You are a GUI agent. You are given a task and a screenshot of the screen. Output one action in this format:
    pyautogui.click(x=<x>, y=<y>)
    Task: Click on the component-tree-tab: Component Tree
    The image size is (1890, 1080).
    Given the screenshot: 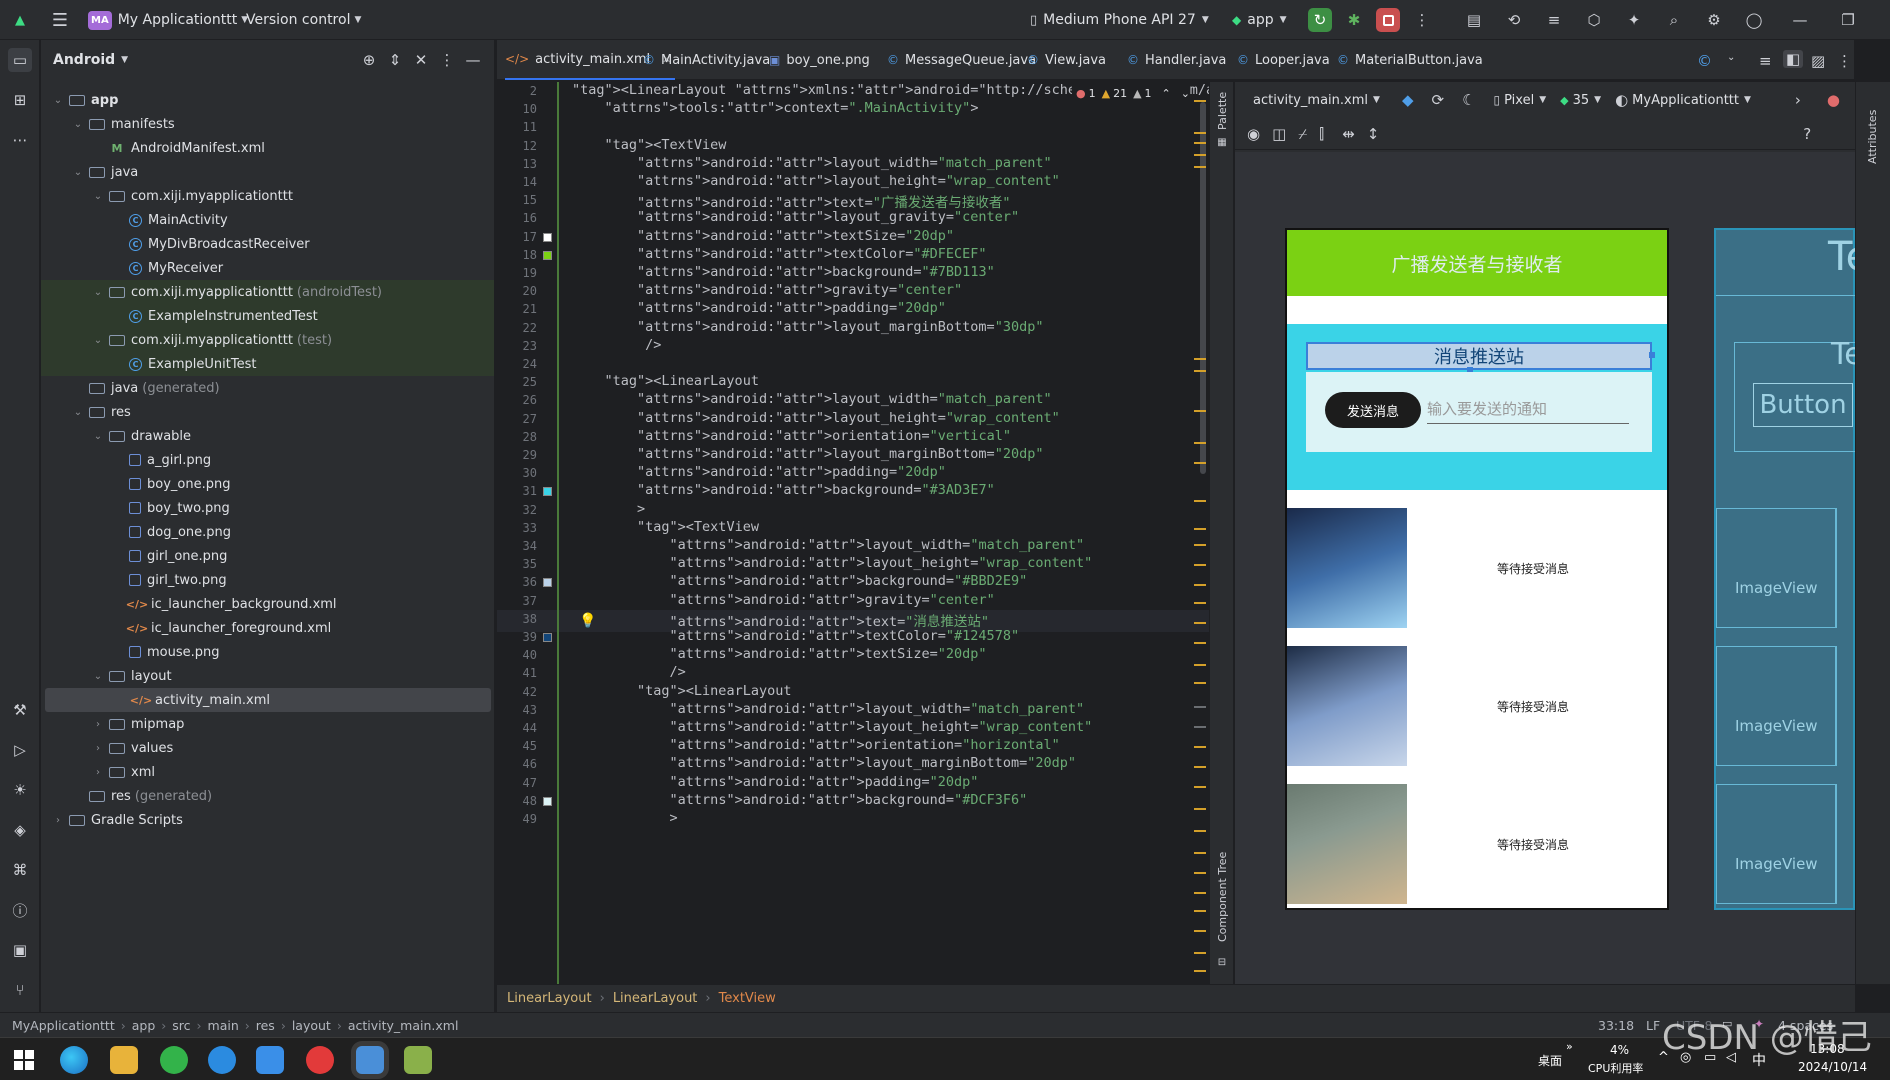 What is the action you would take?
    pyautogui.click(x=1222, y=897)
    